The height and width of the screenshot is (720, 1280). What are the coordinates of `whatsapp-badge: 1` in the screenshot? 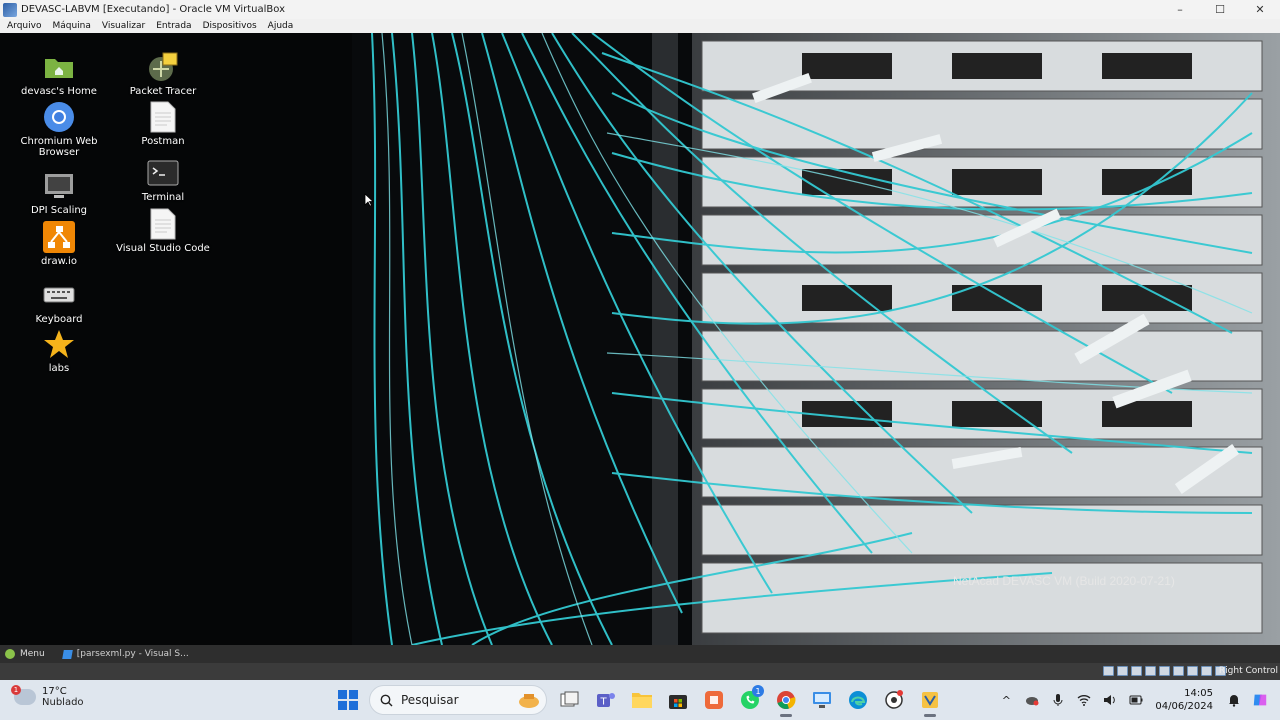 It's located at (758, 691).